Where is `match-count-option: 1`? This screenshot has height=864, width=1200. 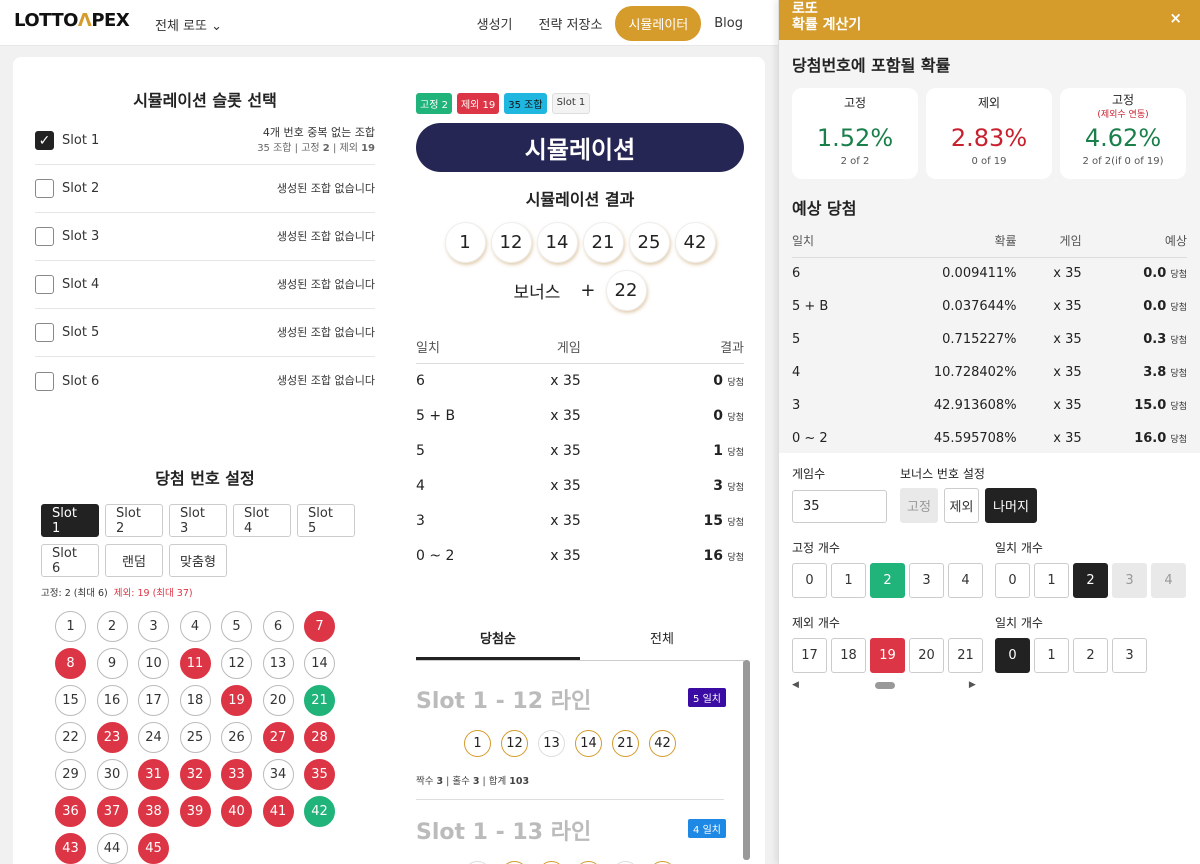
match-count-option: 1 is located at coordinates (1051, 580).